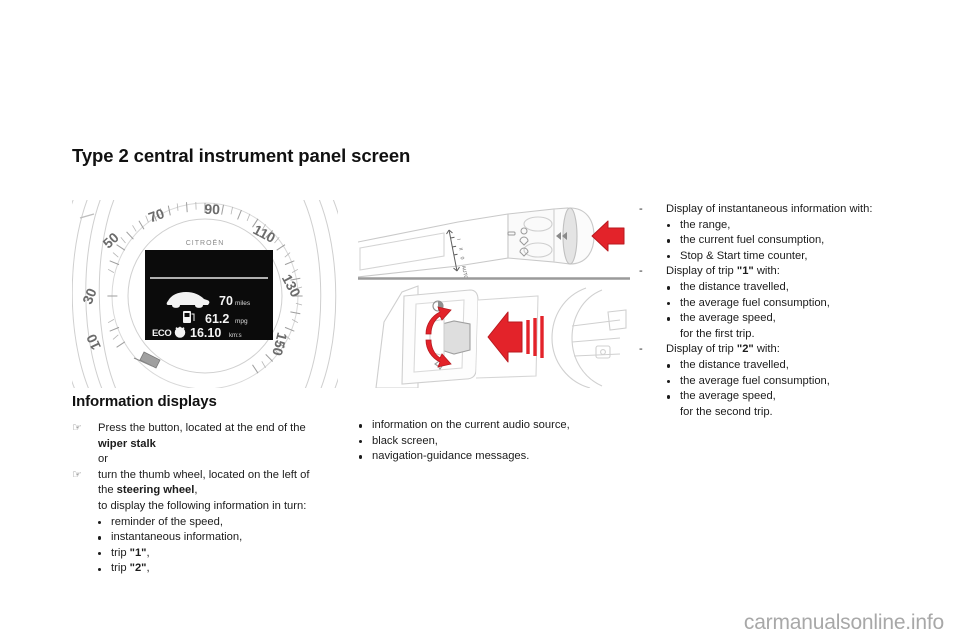  What do you see at coordinates (705, 224) in the screenshot?
I see `list-item-label: the range,` at bounding box center [705, 224].